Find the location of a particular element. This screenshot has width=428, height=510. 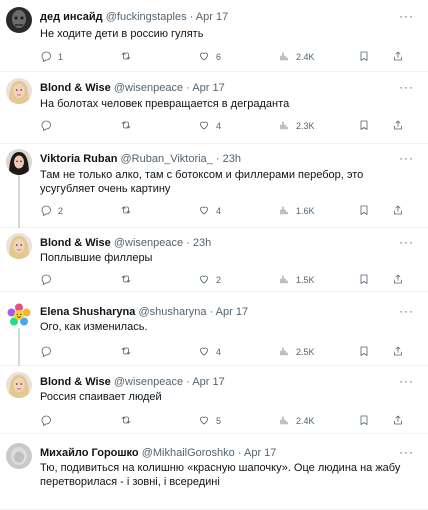

tweet-header: Elena Shusharyna @shusharyna · Apr 17 is located at coordinates (228, 312).